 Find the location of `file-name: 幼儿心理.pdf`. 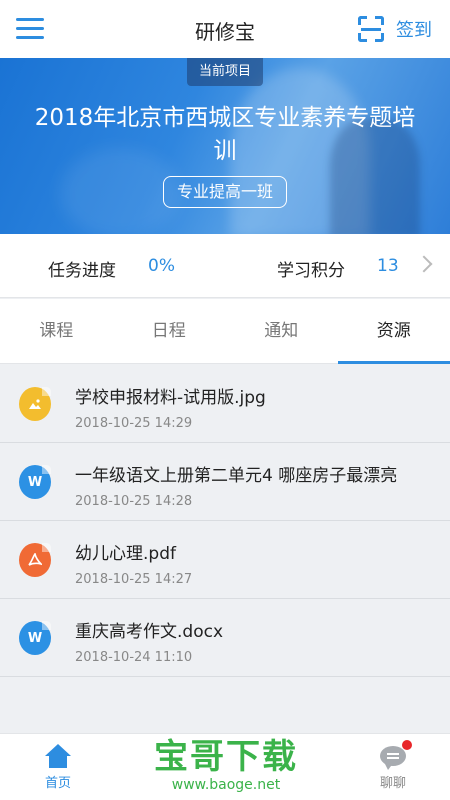

file-name: 幼儿心理.pdf is located at coordinates (125, 554).